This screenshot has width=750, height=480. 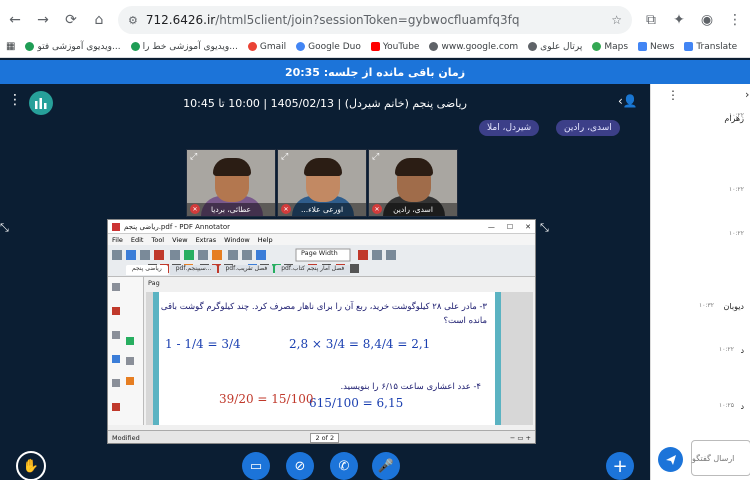 What do you see at coordinates (413, 209) in the screenshot?
I see `webcam-name: اسدی، رادین` at bounding box center [413, 209].